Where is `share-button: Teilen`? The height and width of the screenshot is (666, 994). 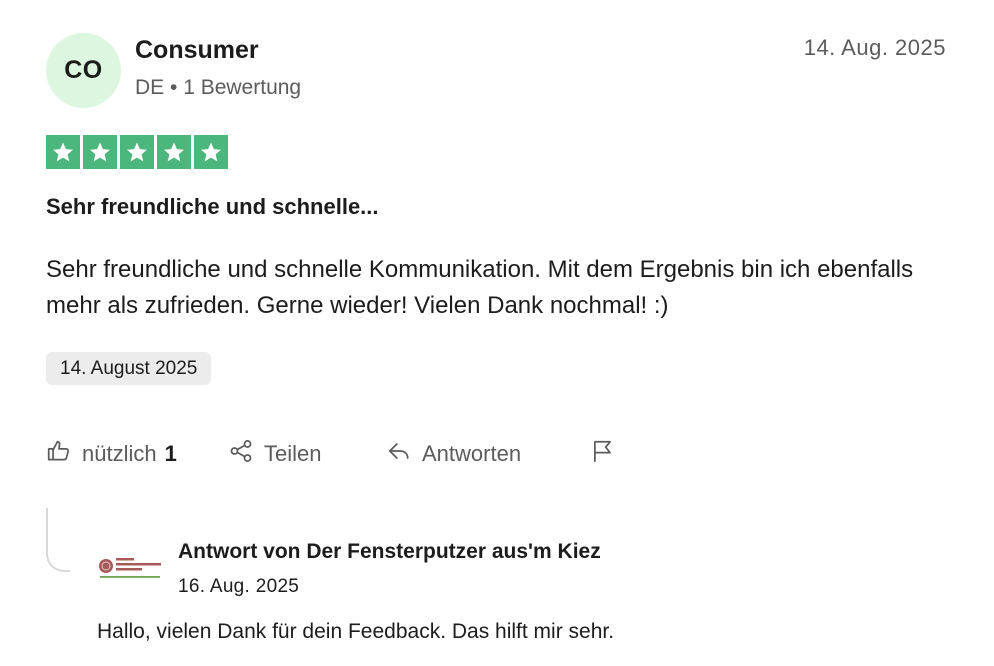 share-button: Teilen is located at coordinates (274, 454).